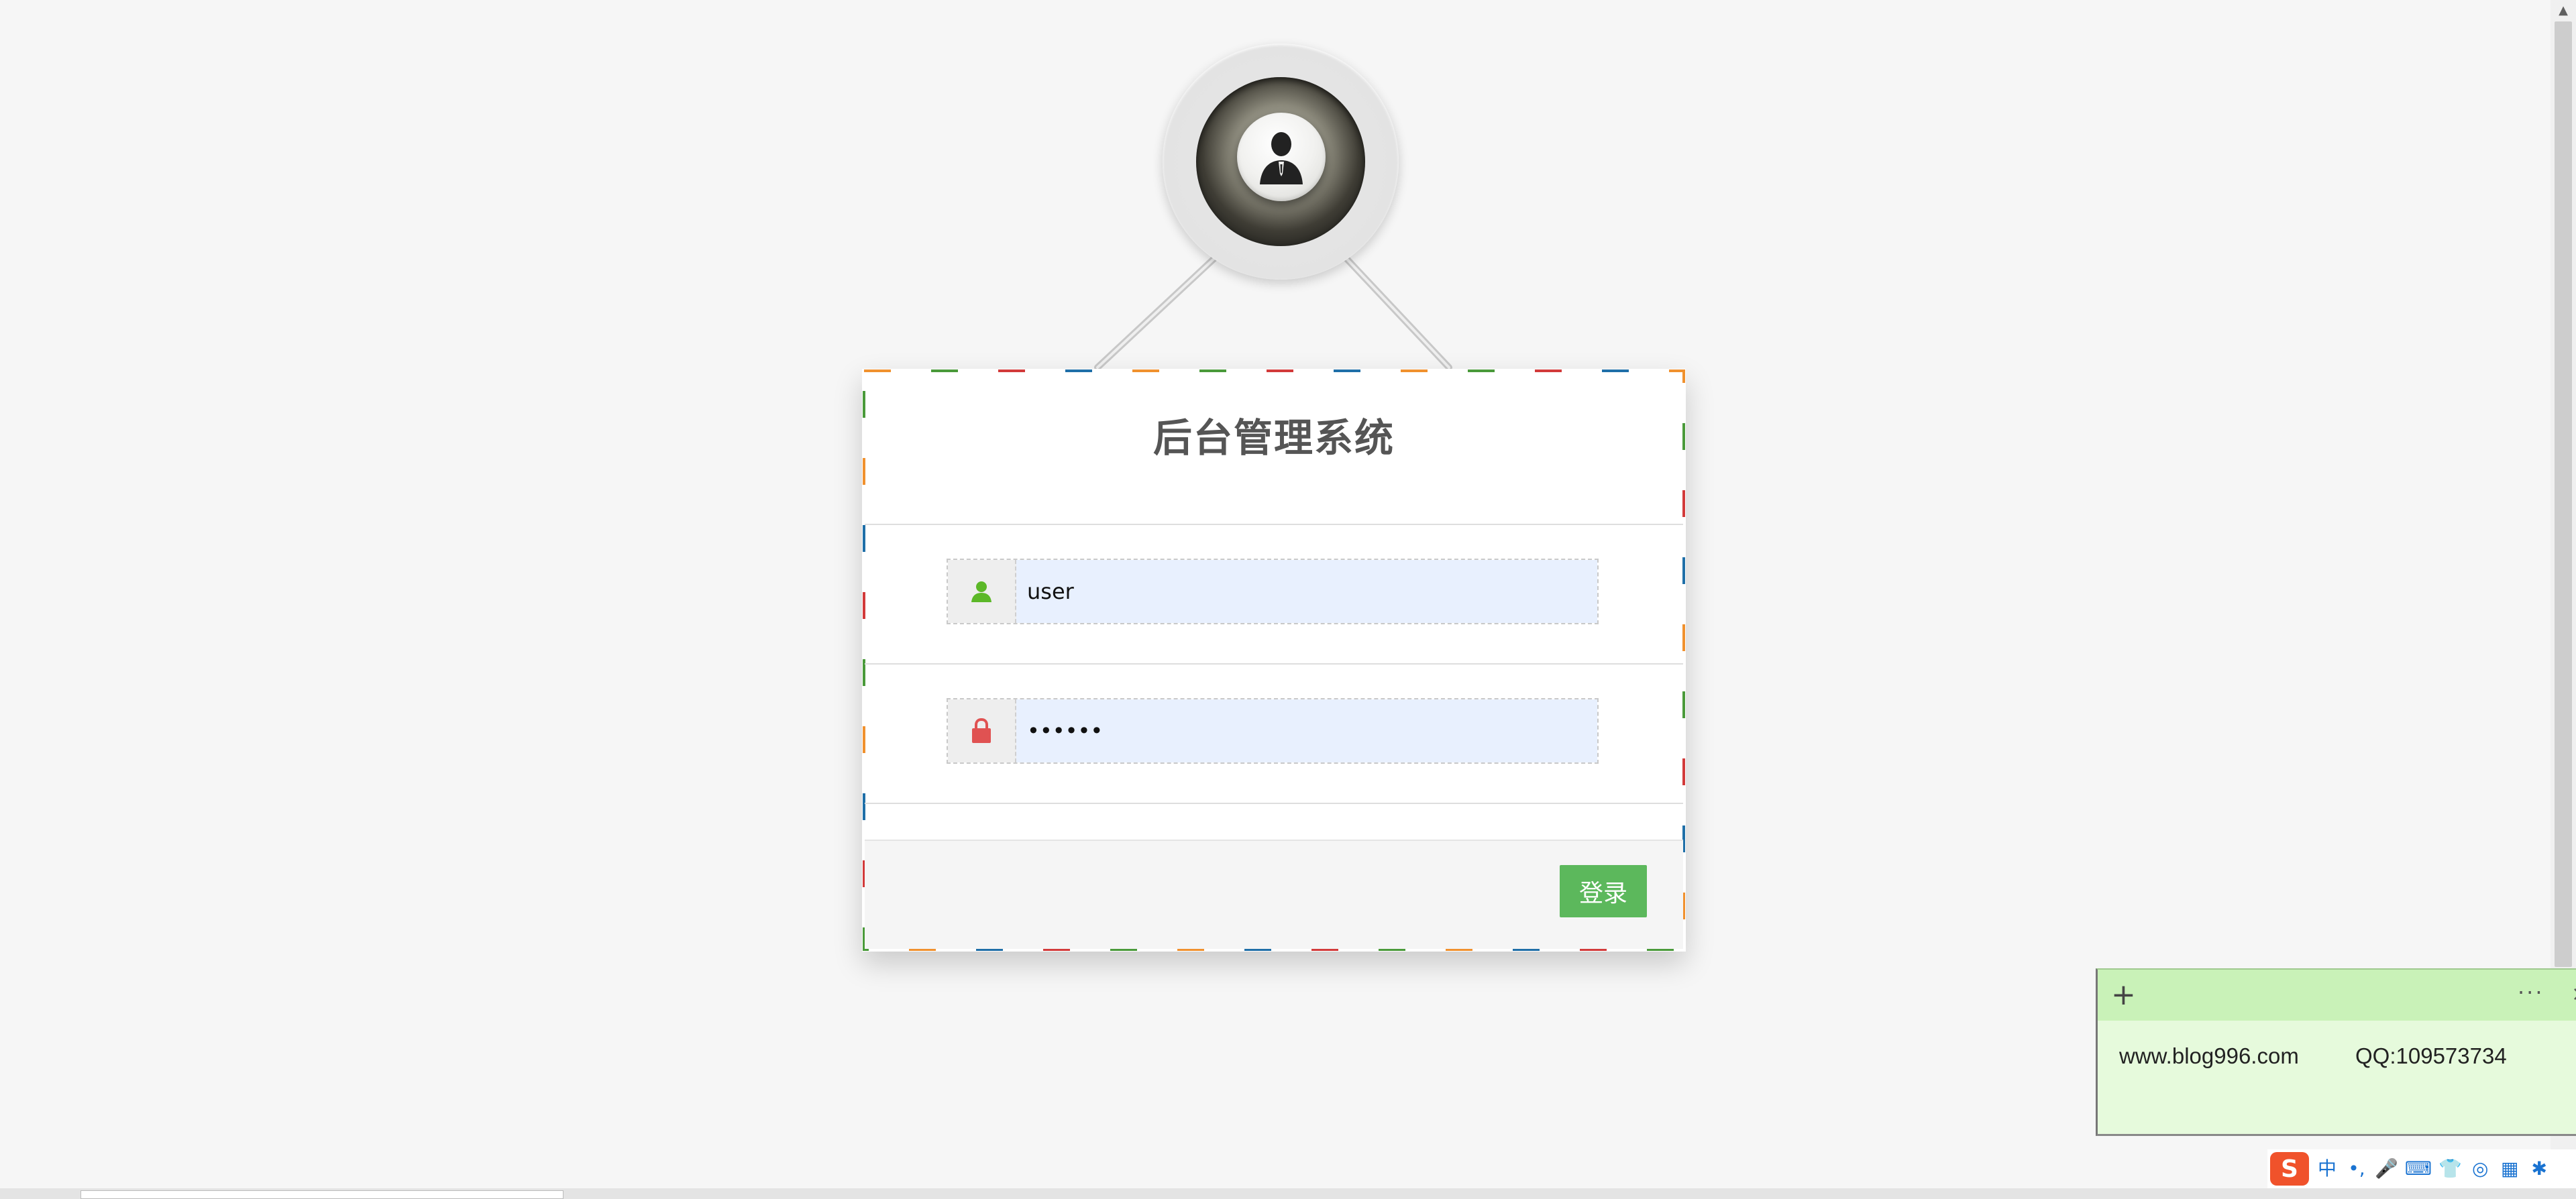 The height and width of the screenshot is (1199, 2576). I want to click on sogou-logo-icon: S, so click(2289, 1169).